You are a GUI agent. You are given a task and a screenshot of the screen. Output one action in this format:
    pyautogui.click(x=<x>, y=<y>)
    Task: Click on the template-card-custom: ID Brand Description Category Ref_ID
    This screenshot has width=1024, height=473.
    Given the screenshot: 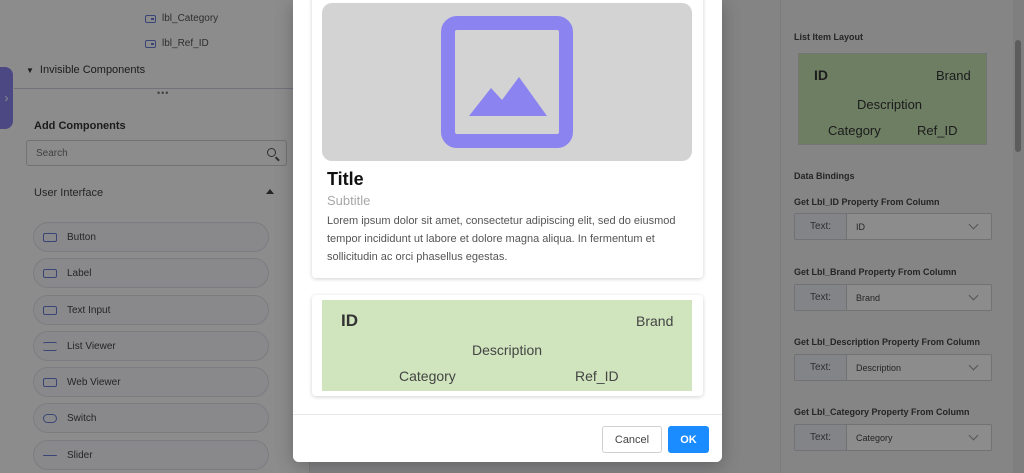 What is the action you would take?
    pyautogui.click(x=507, y=345)
    